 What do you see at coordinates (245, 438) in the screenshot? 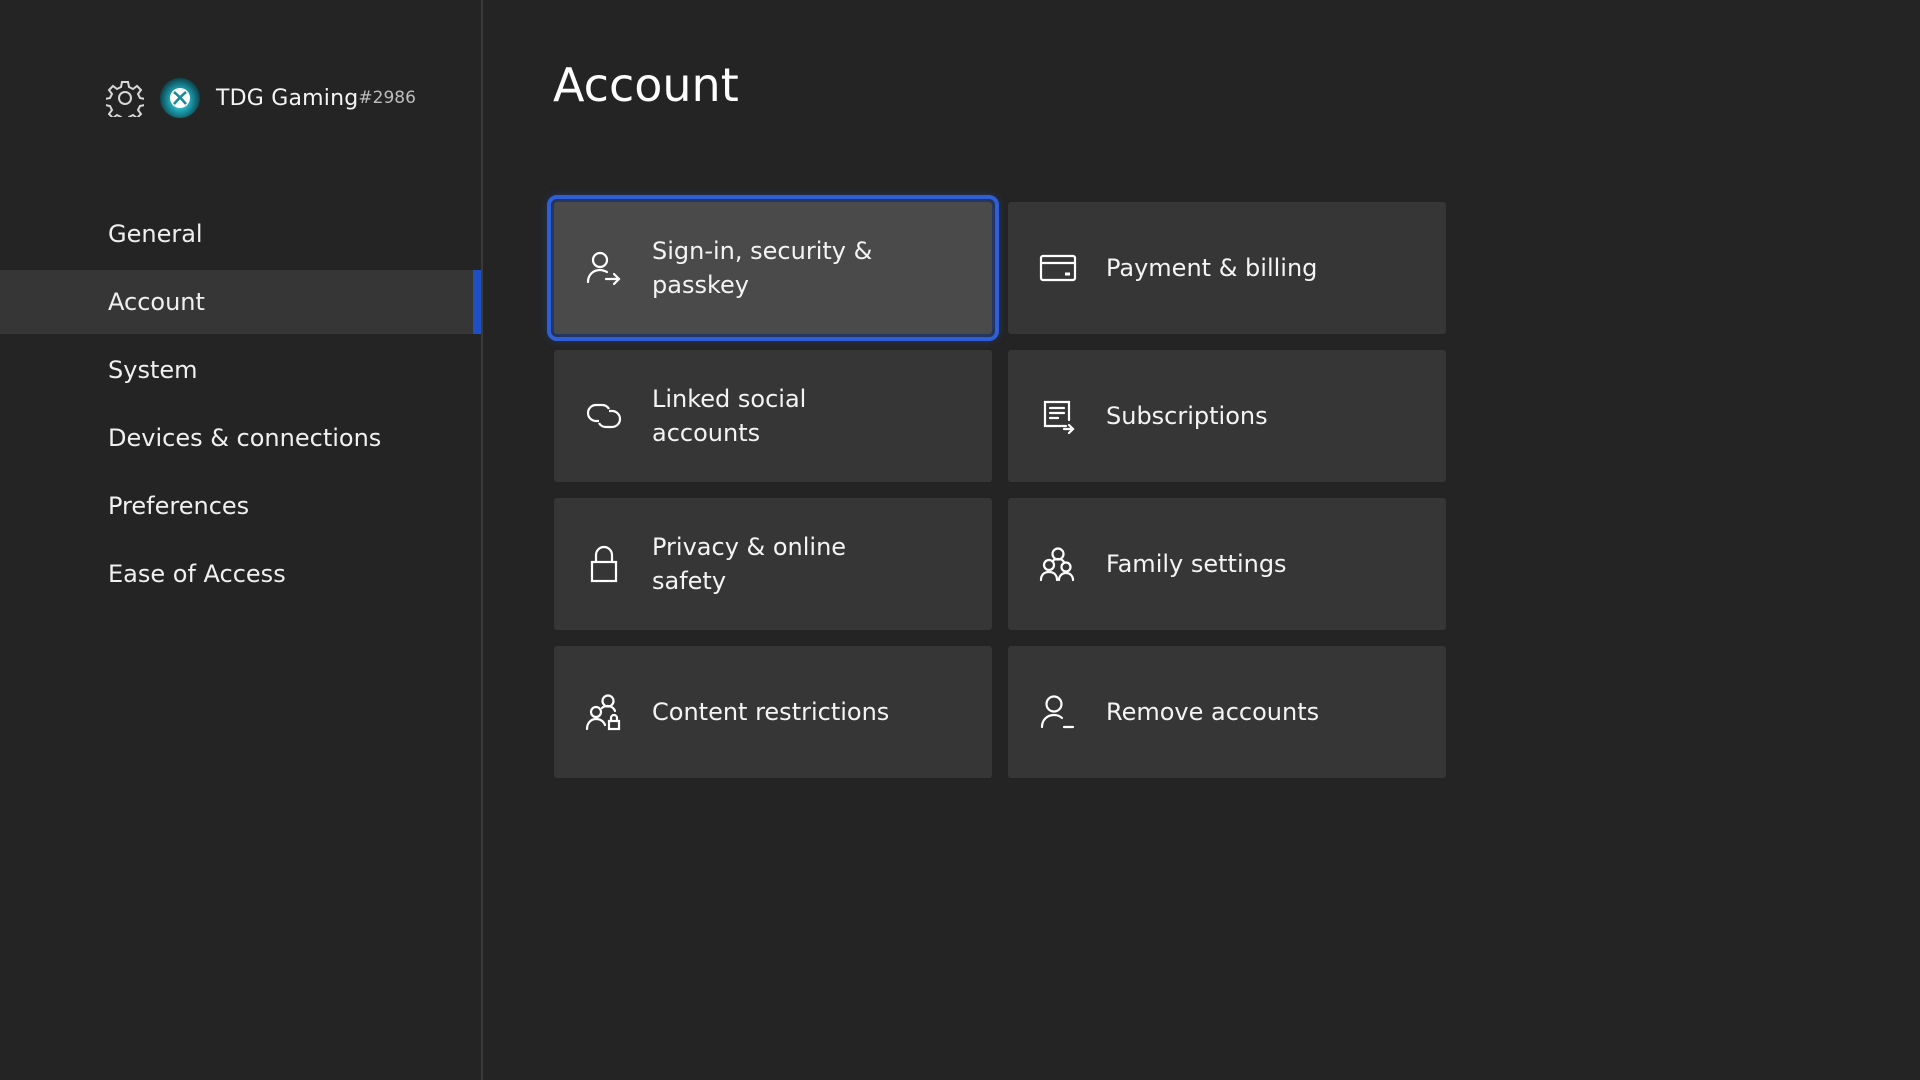
I see `sidebar-item-label: Devices & connections` at bounding box center [245, 438].